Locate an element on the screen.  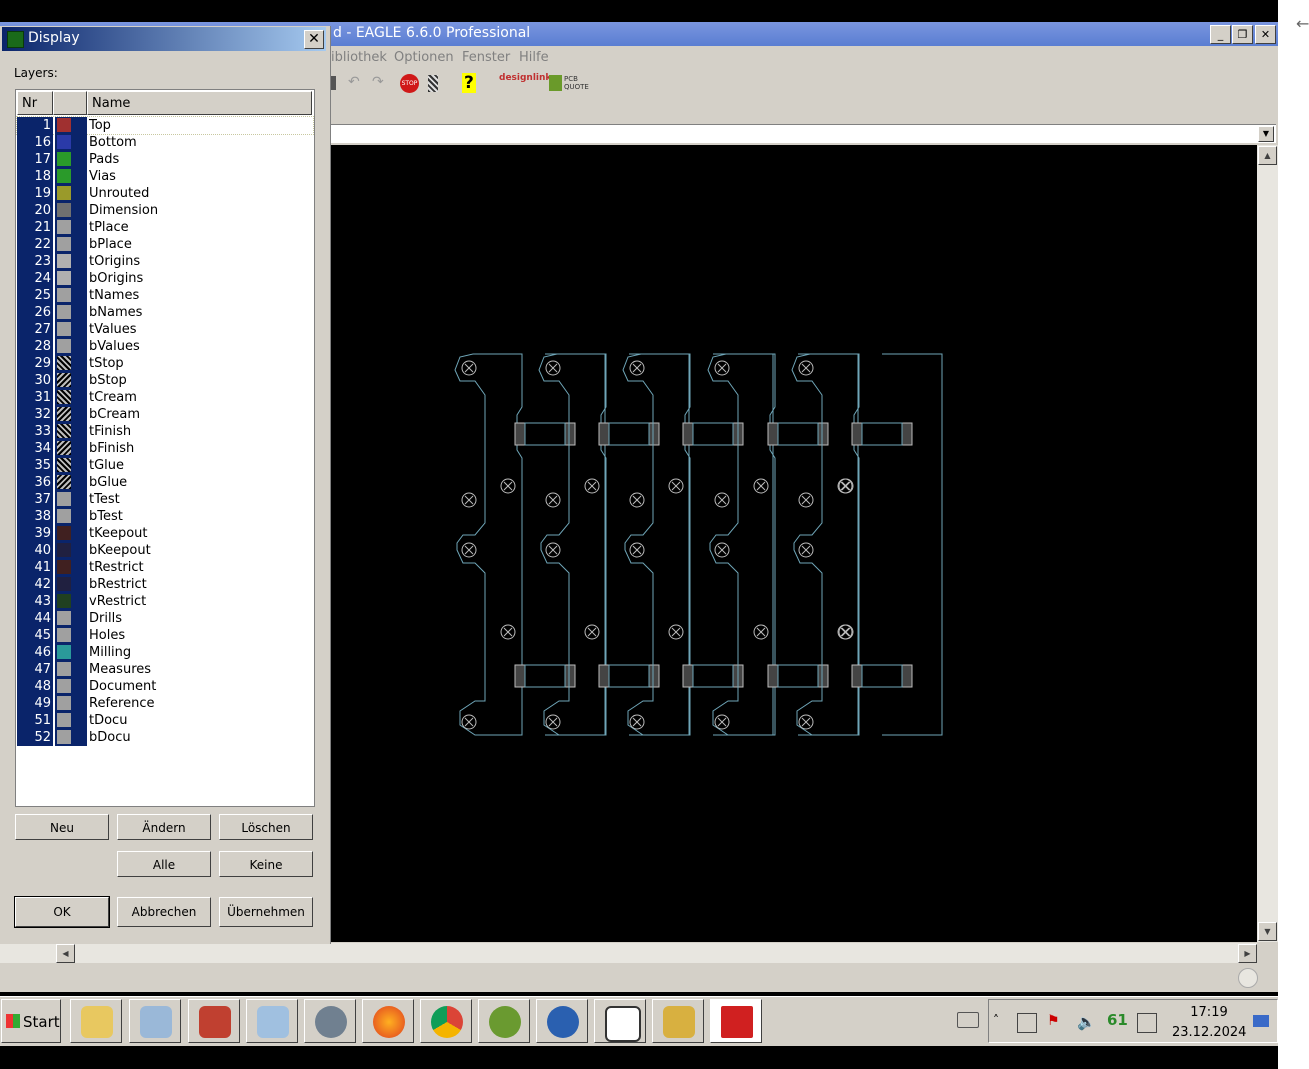
command-line-input: ▼ is located at coordinates (803, 133).